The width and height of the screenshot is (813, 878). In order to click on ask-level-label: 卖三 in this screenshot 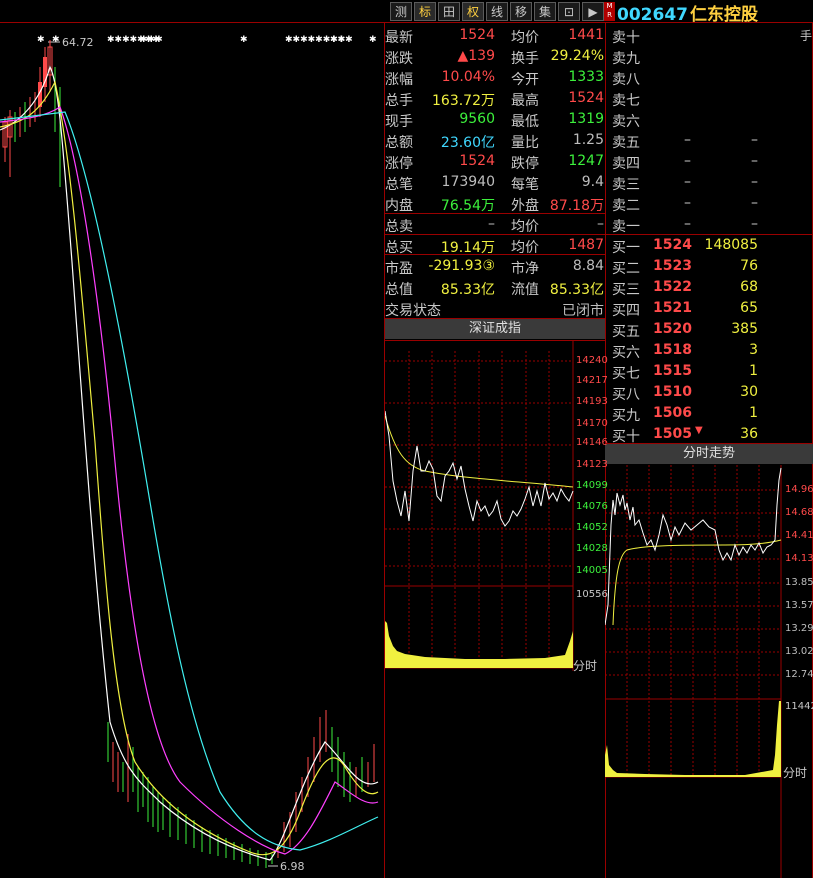, I will do `click(626, 185)`.